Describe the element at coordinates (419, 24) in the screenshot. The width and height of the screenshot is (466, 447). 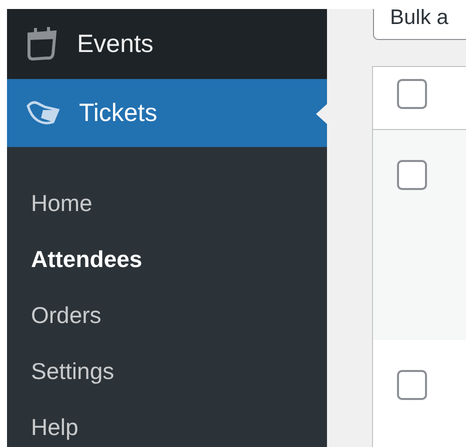
I see `bulk-actions-select: Bulk a` at that location.